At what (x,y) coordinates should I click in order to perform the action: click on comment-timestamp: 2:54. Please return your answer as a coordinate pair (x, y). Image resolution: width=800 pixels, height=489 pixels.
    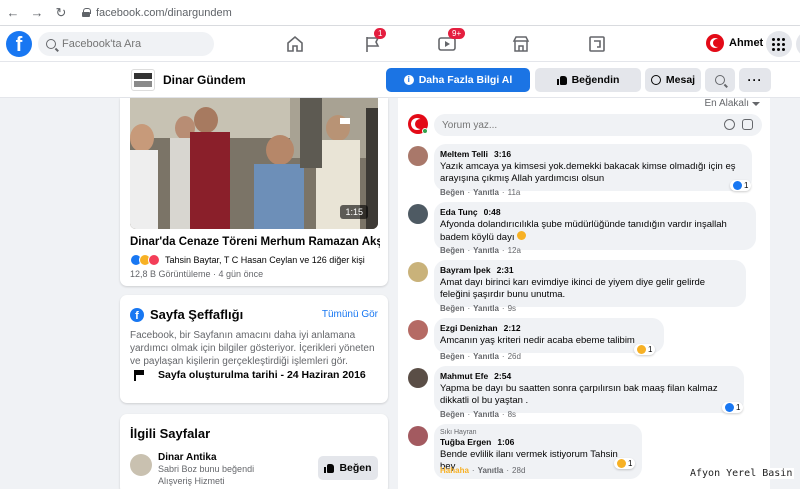
    Looking at the image, I should click on (502, 376).